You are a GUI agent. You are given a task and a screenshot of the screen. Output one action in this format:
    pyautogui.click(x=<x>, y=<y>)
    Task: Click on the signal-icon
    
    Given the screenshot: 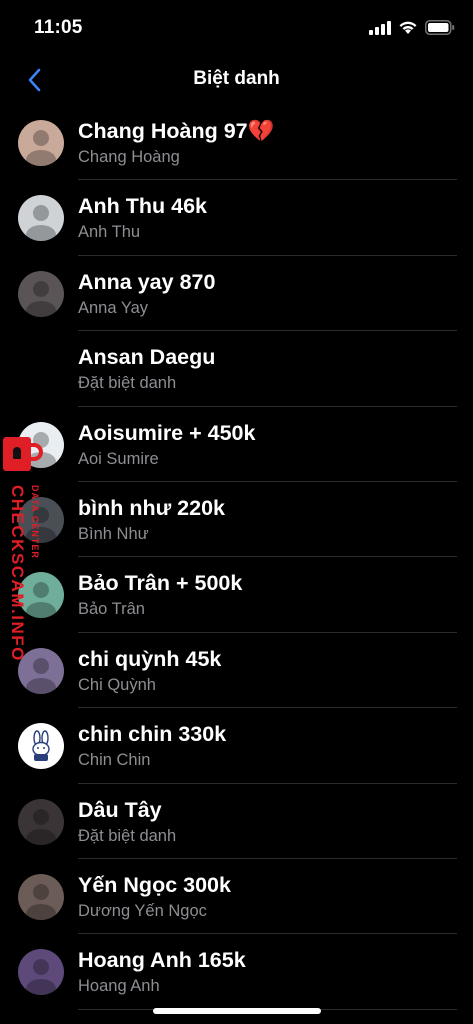 What is the action you would take?
    pyautogui.click(x=380, y=30)
    